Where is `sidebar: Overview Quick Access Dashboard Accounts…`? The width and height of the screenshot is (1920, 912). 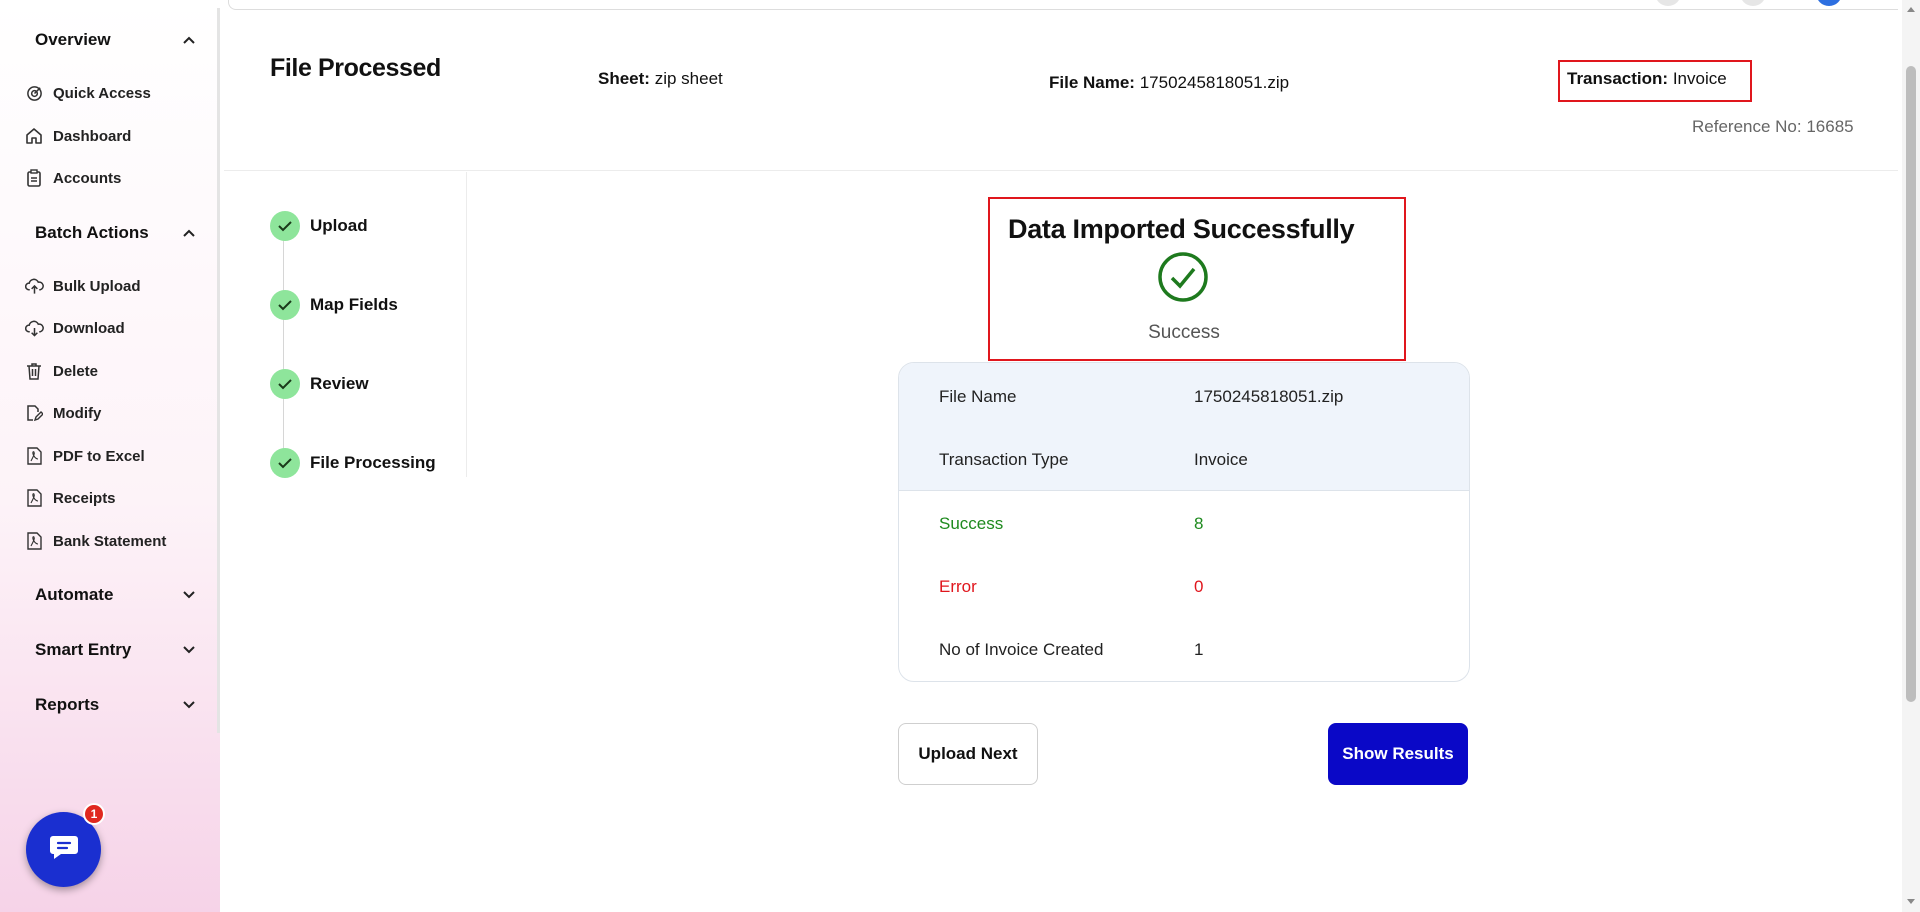
sidebar: Overview Quick Access Dashboard Accounts… is located at coordinates (110, 456).